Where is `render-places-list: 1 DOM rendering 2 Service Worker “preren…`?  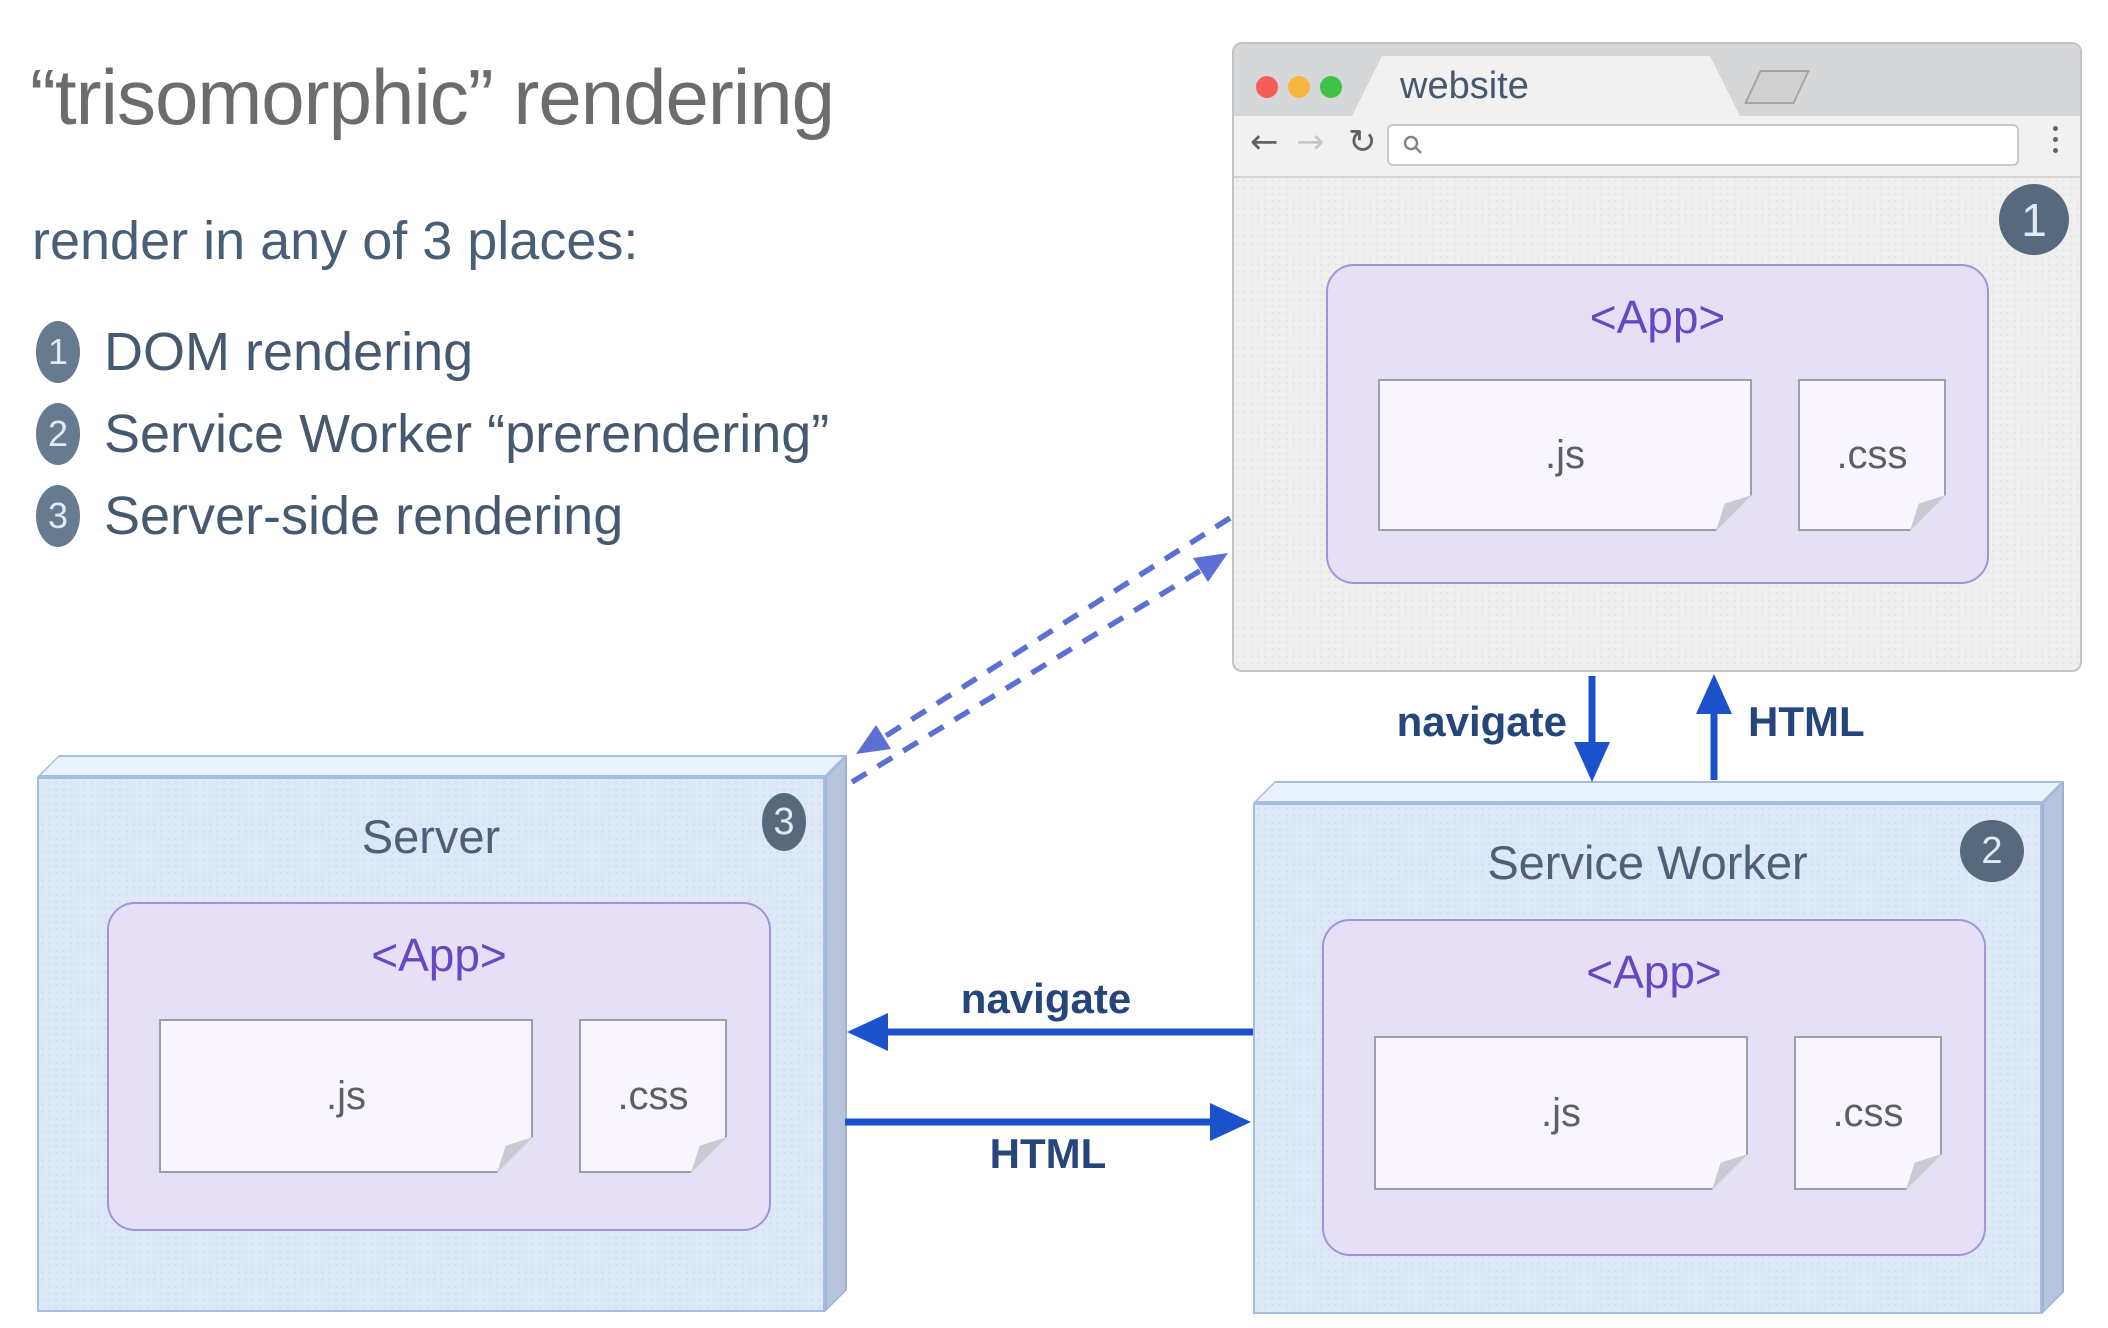 render-places-list: 1 DOM rendering 2 Service Worker “preren… is located at coordinates (432, 443).